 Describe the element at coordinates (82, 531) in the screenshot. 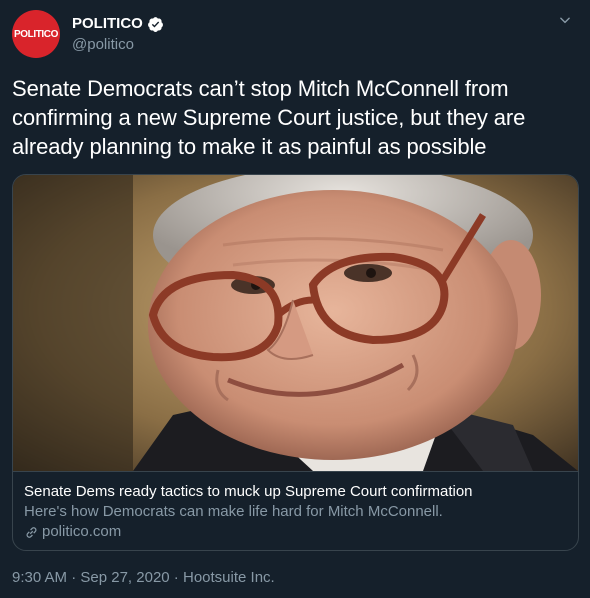

I see `card-domain-text: politico.com` at that location.